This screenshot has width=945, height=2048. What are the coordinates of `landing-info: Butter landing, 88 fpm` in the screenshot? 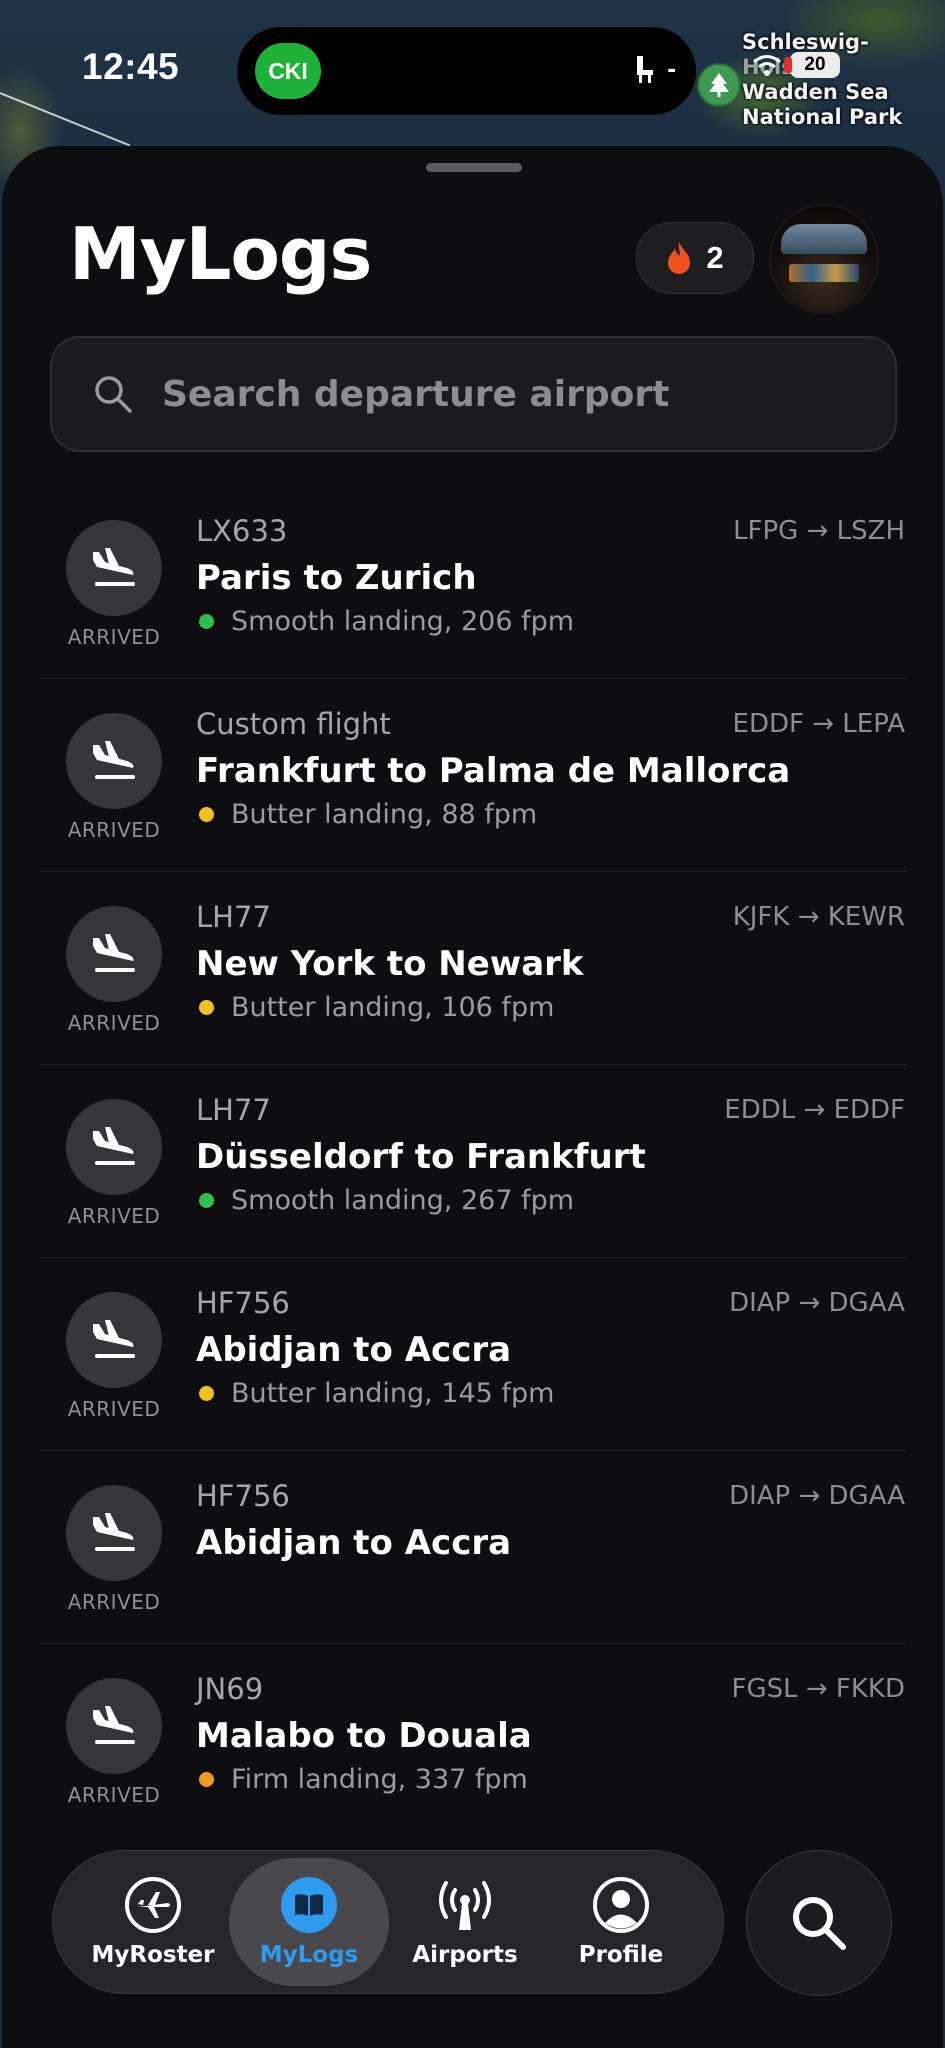 It's located at (366, 814).